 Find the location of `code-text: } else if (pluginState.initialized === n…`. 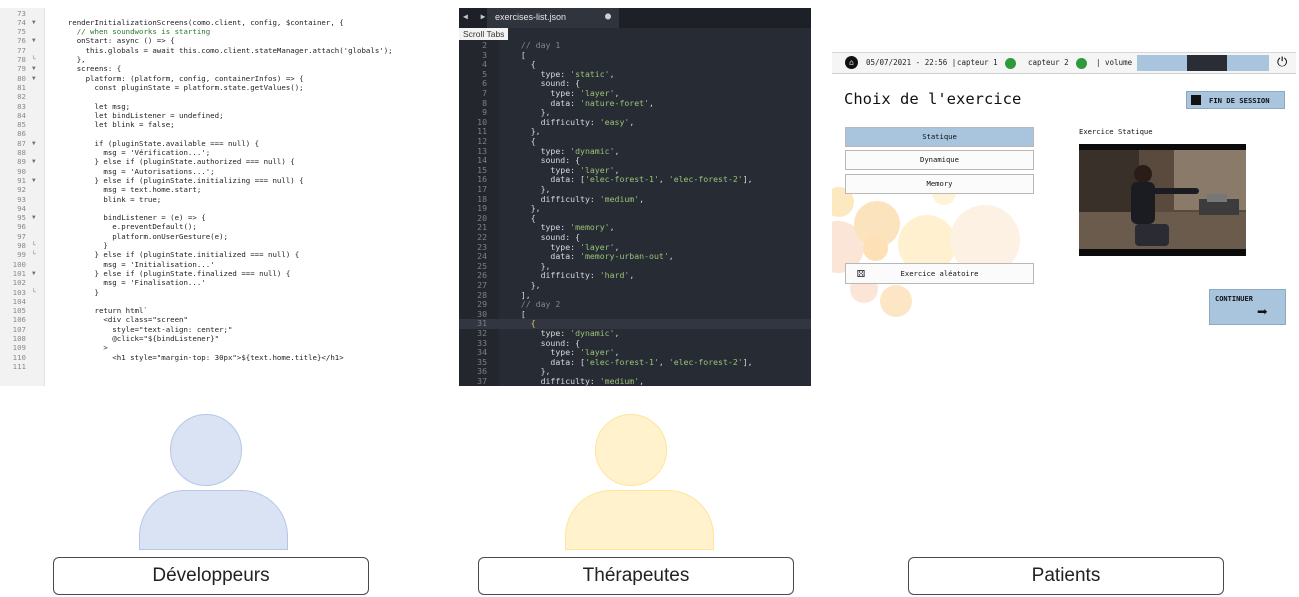

code-text: } else if (pluginState.initialized === n… is located at coordinates (175, 255).